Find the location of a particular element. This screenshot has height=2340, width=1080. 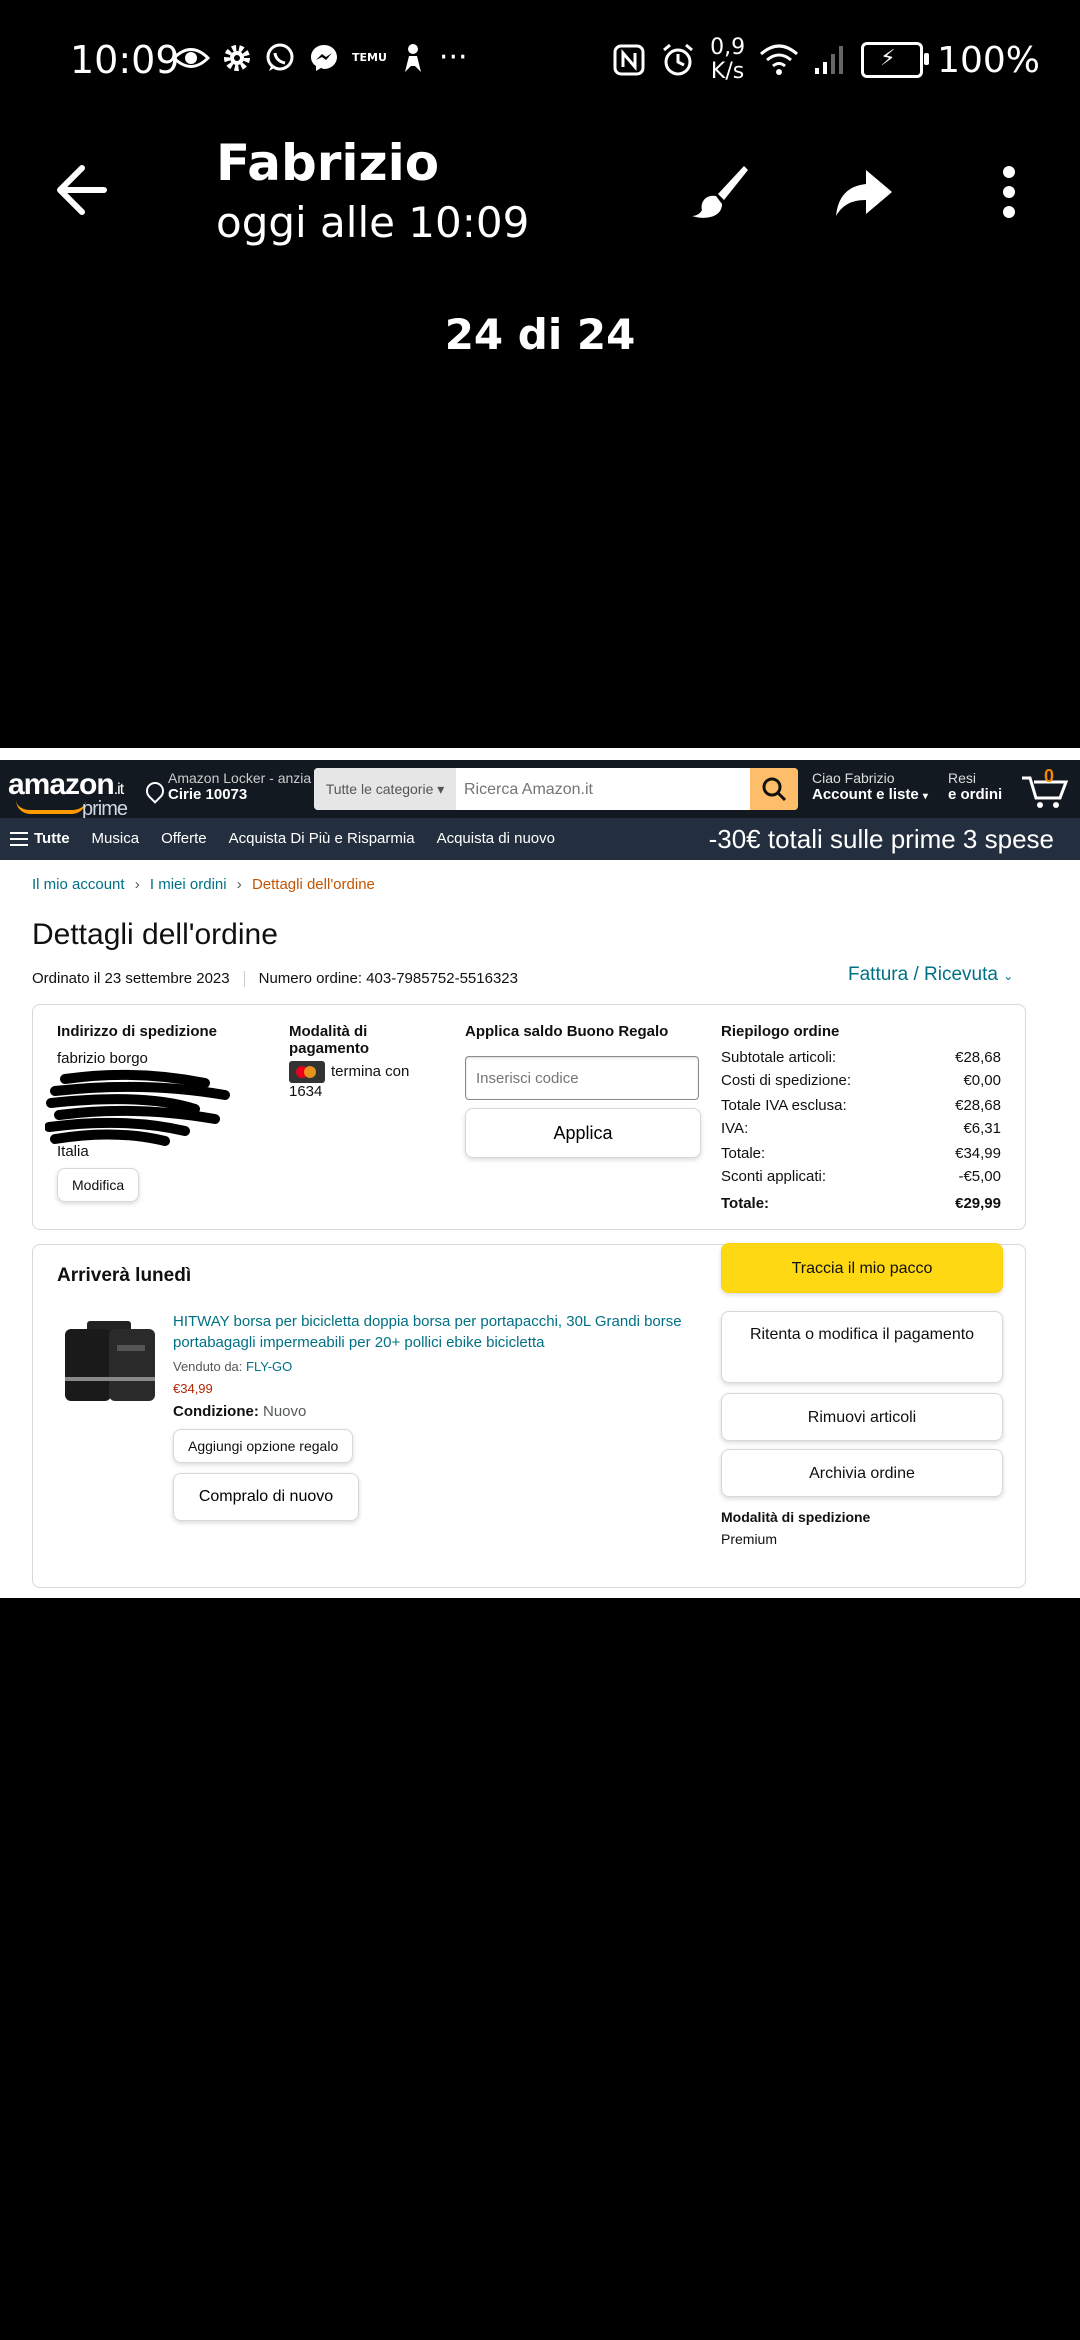

account-greeting: Ciao Fabrizio is located at coordinates (853, 778).